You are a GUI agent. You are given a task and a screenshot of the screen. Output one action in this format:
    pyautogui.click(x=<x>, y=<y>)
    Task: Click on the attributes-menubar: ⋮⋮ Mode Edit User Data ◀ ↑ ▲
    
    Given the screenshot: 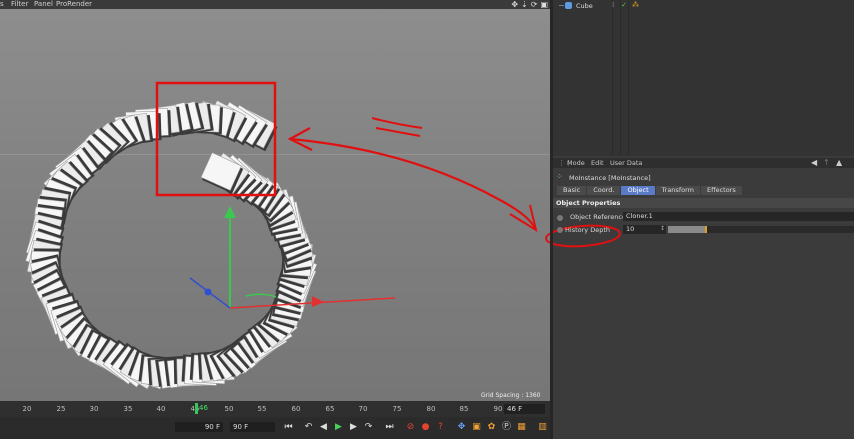 What is the action you would take?
    pyautogui.click(x=703, y=163)
    